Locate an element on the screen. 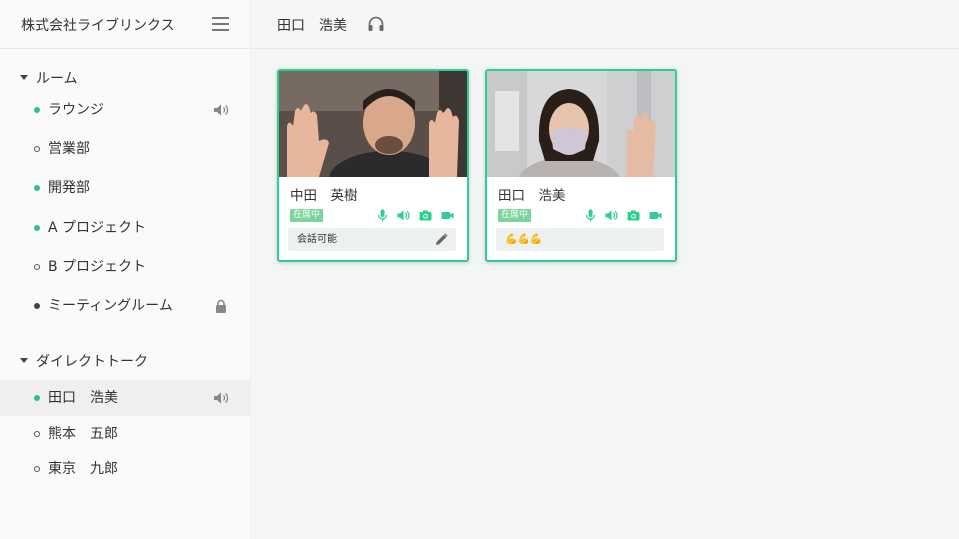  lock-icon is located at coordinates (221, 306).